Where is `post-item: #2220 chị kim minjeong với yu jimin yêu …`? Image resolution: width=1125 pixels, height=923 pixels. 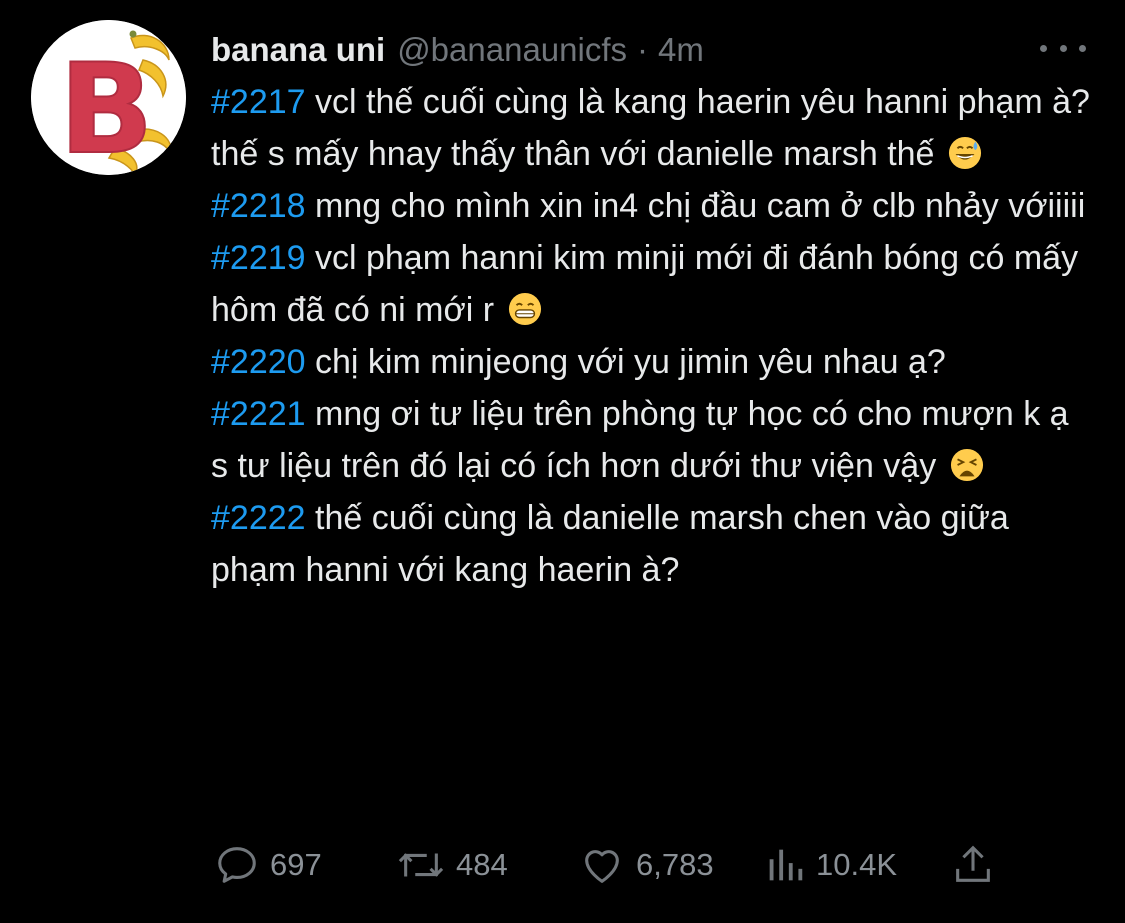 post-item: #2220 chị kim minjeong với yu jimin yêu … is located at coordinates (651, 362).